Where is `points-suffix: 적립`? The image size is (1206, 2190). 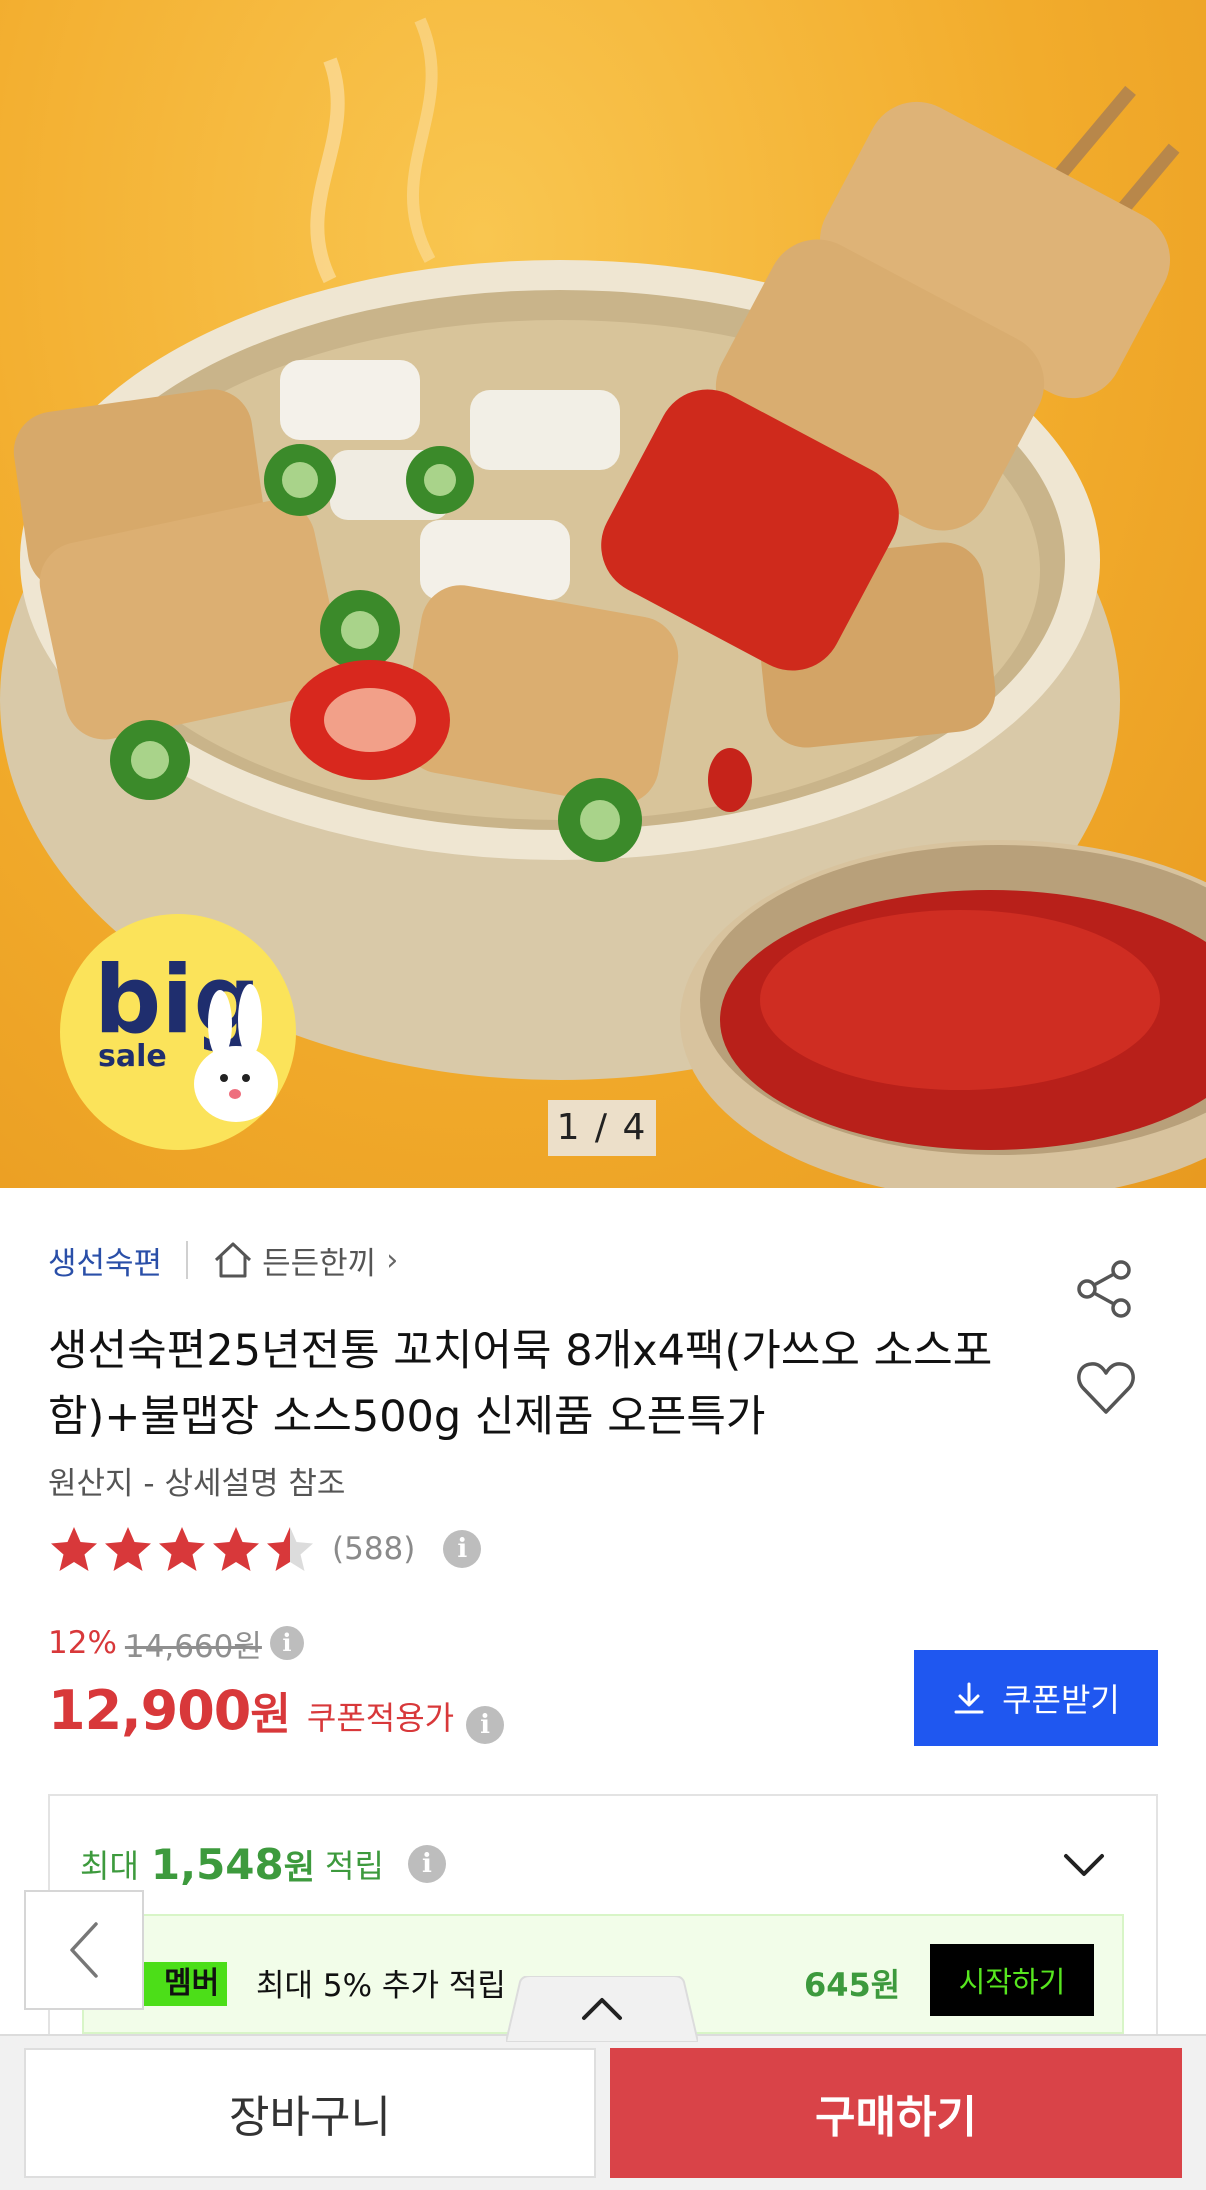
points-suffix: 적립 is located at coordinates (354, 1866).